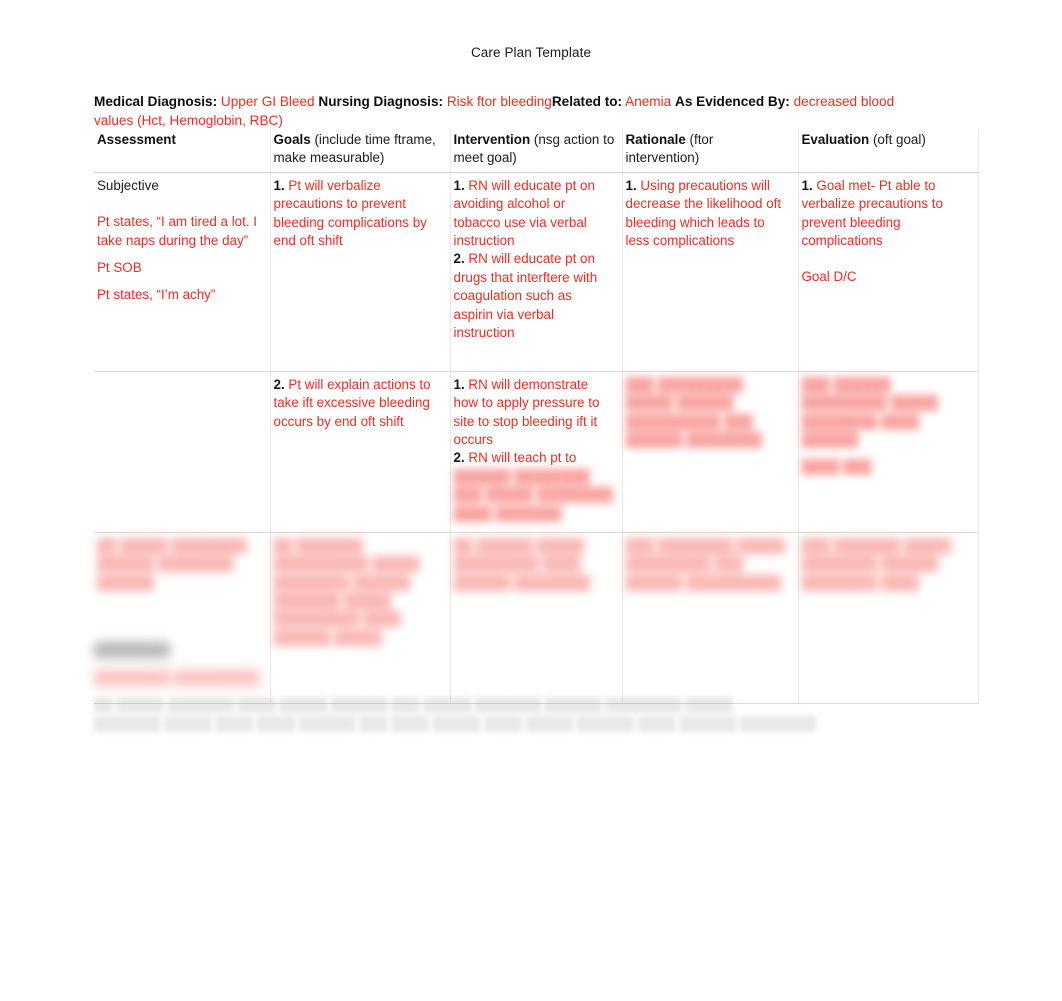 The image size is (1062, 1001). What do you see at coordinates (182, 452) in the screenshot?
I see `cell-assessment-row2` at bounding box center [182, 452].